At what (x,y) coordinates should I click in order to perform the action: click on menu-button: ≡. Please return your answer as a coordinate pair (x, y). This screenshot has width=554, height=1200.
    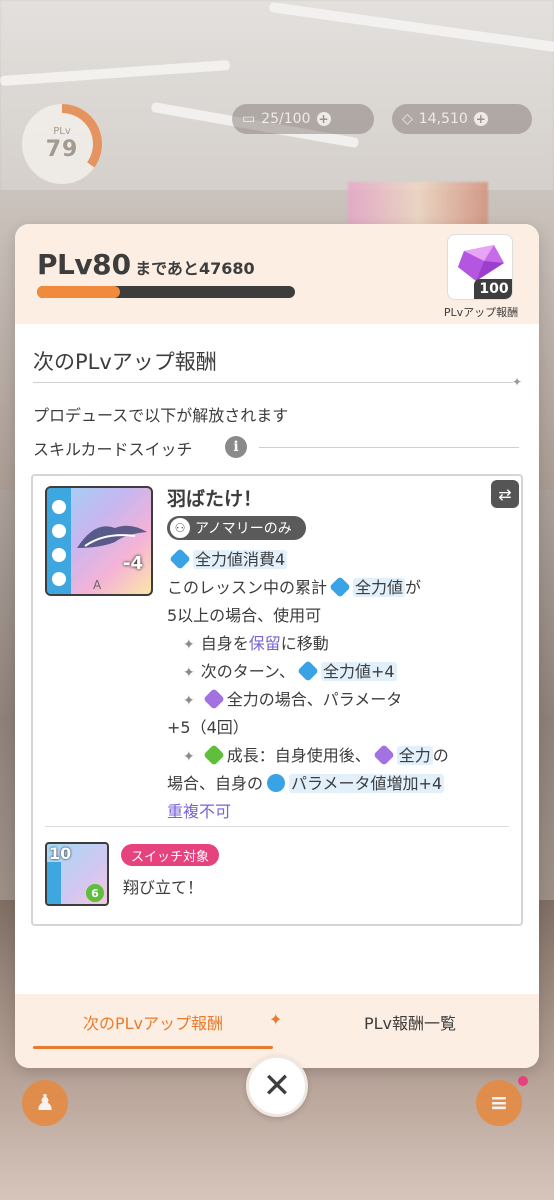
    Looking at the image, I should click on (499, 1103).